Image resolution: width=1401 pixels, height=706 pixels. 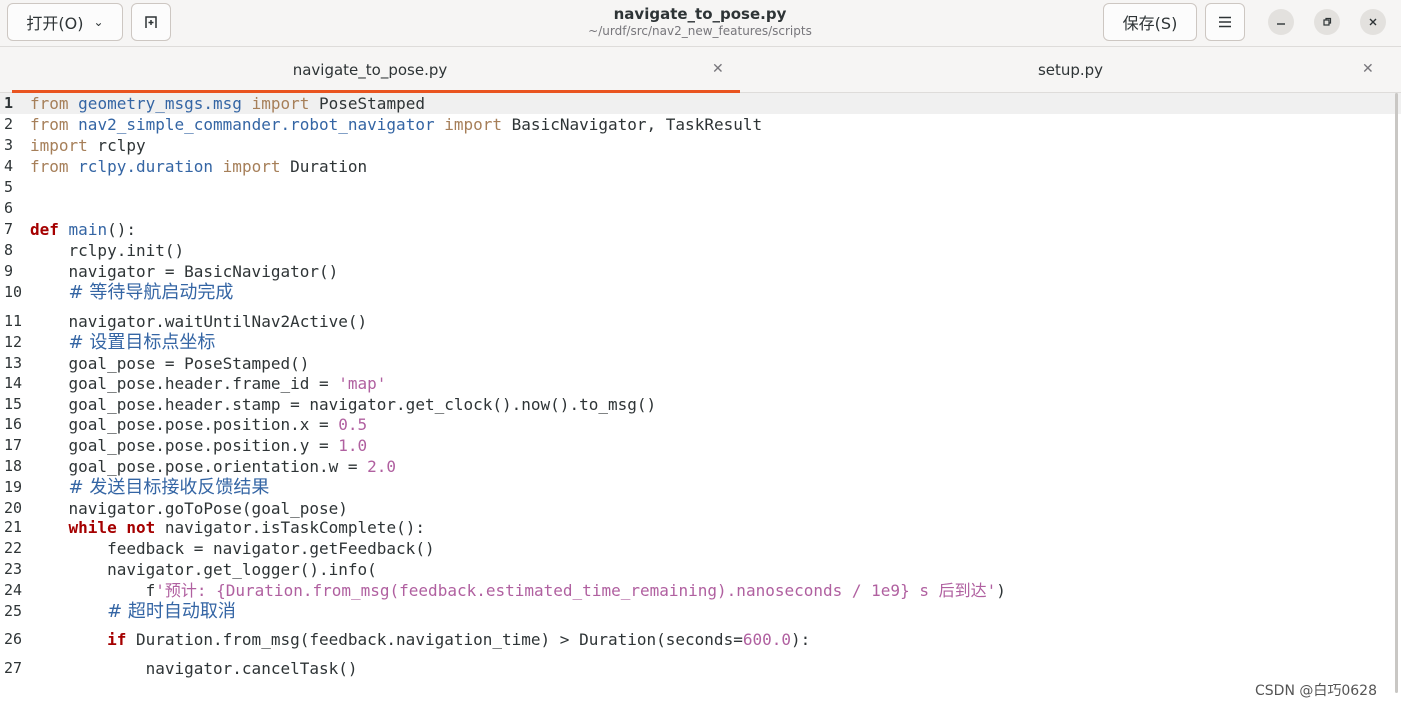 I want to click on line-number: 25, so click(x=13, y=611).